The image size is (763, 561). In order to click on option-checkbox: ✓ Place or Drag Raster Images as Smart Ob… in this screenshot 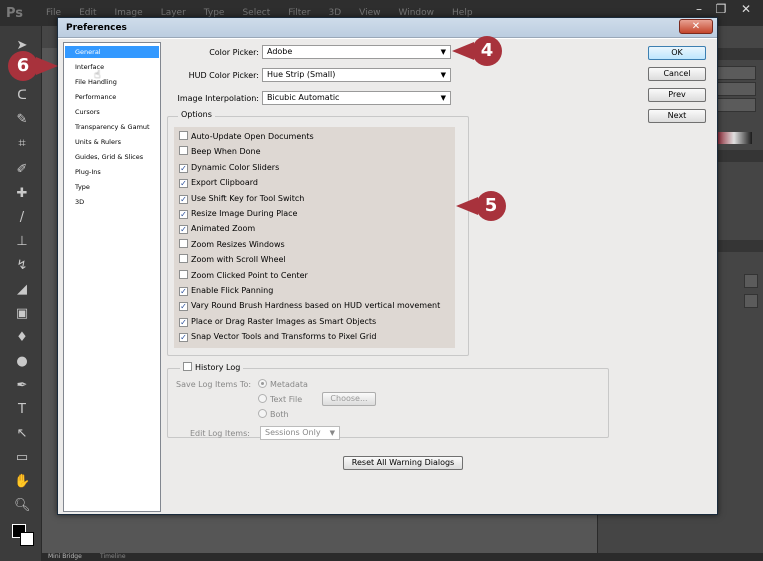, I will do `click(277, 322)`.